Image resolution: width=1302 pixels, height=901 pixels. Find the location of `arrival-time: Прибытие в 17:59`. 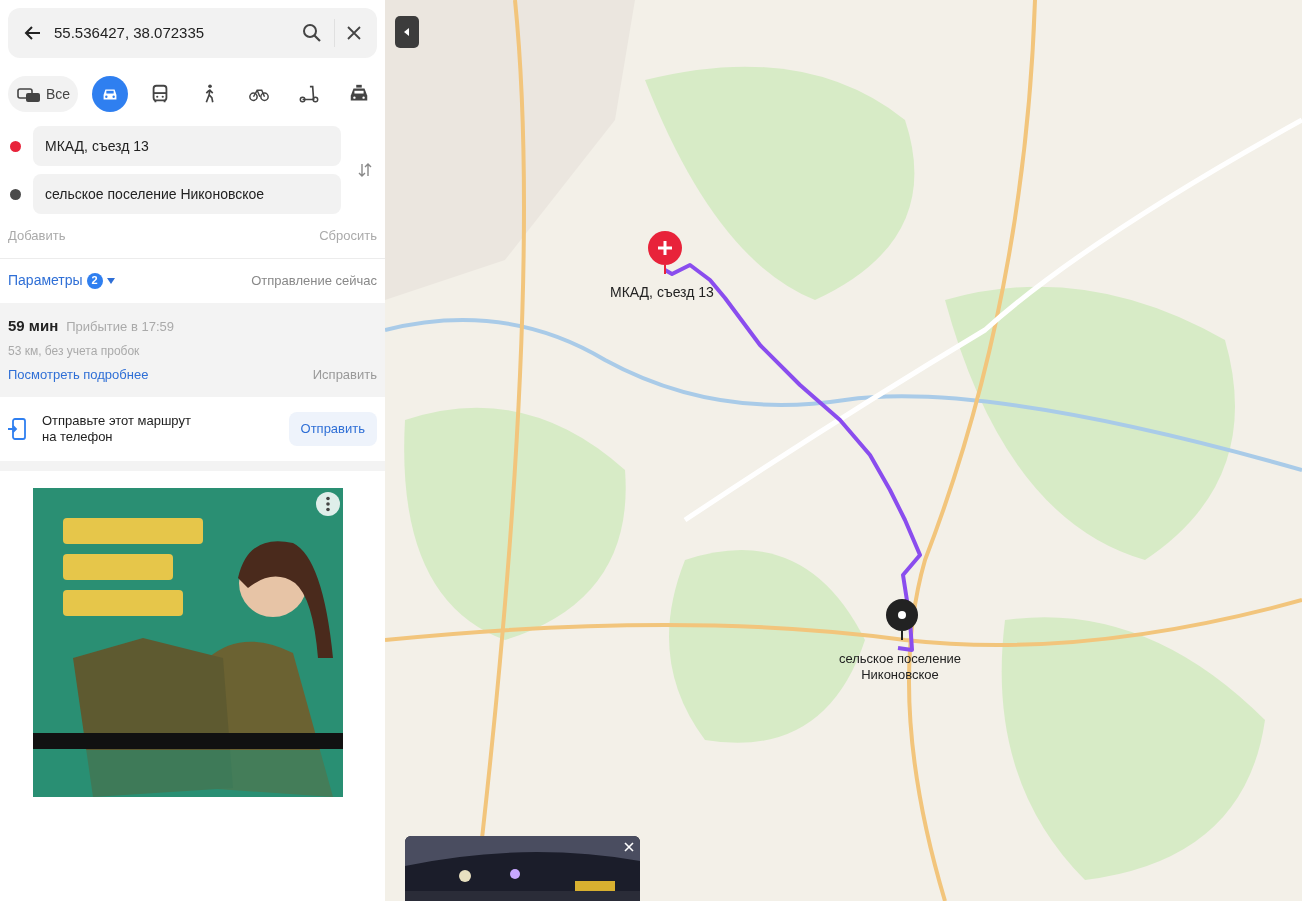

arrival-time: Прибытие в 17:59 is located at coordinates (120, 326).